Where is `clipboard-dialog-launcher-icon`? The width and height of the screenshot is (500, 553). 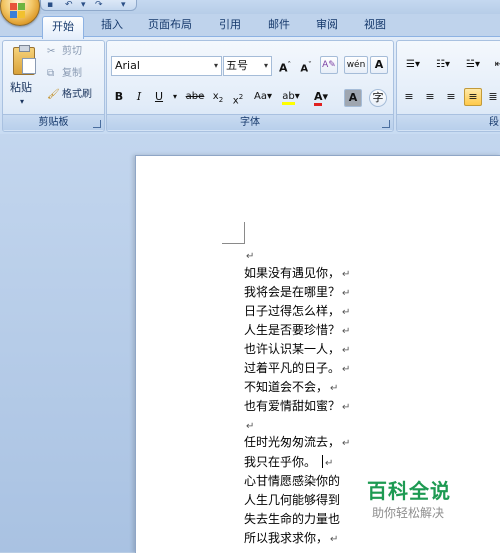 clipboard-dialog-launcher-icon is located at coordinates (97, 124).